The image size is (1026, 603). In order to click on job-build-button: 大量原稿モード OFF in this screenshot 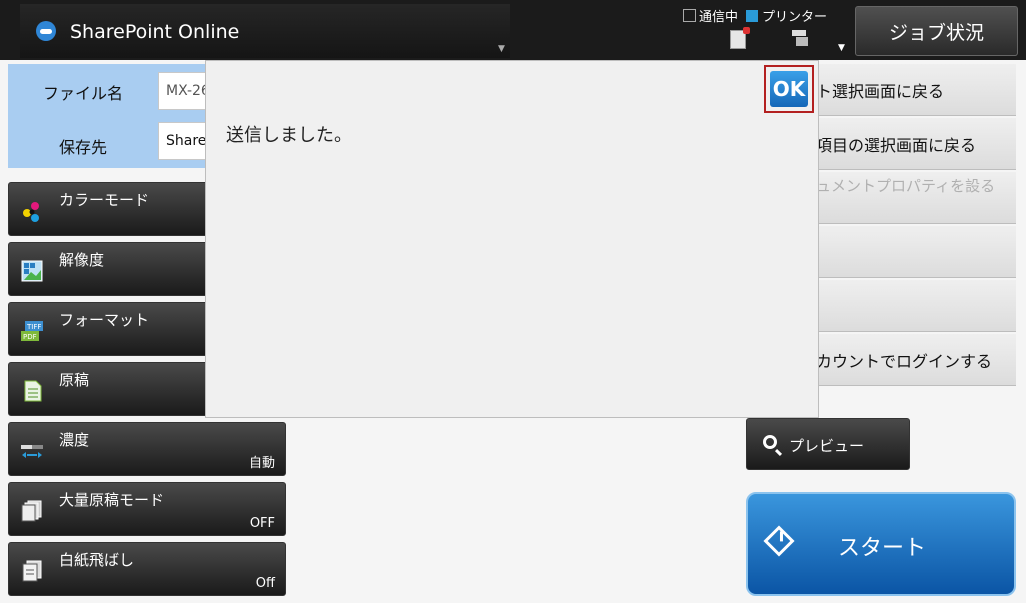, I will do `click(147, 509)`.